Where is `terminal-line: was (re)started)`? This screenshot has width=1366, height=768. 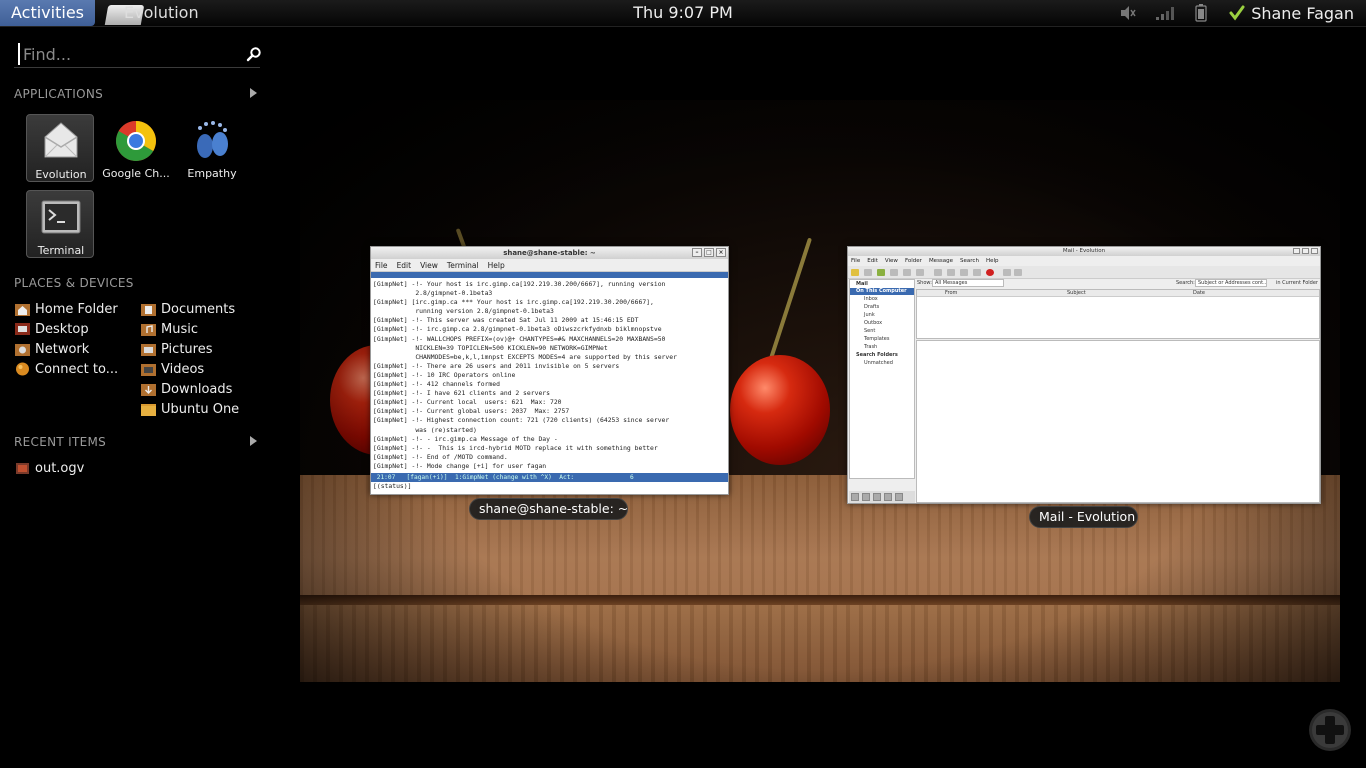 terminal-line: was (re)started) is located at coordinates (425, 429).